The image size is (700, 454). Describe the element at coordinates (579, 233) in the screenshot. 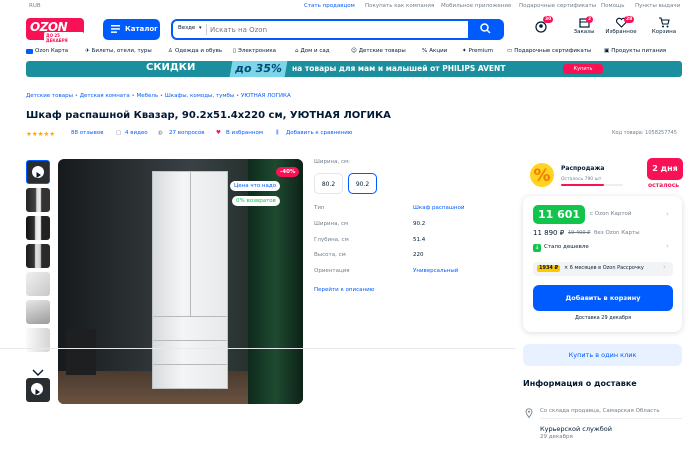

I see `old-price: 19 400 ₽` at that location.